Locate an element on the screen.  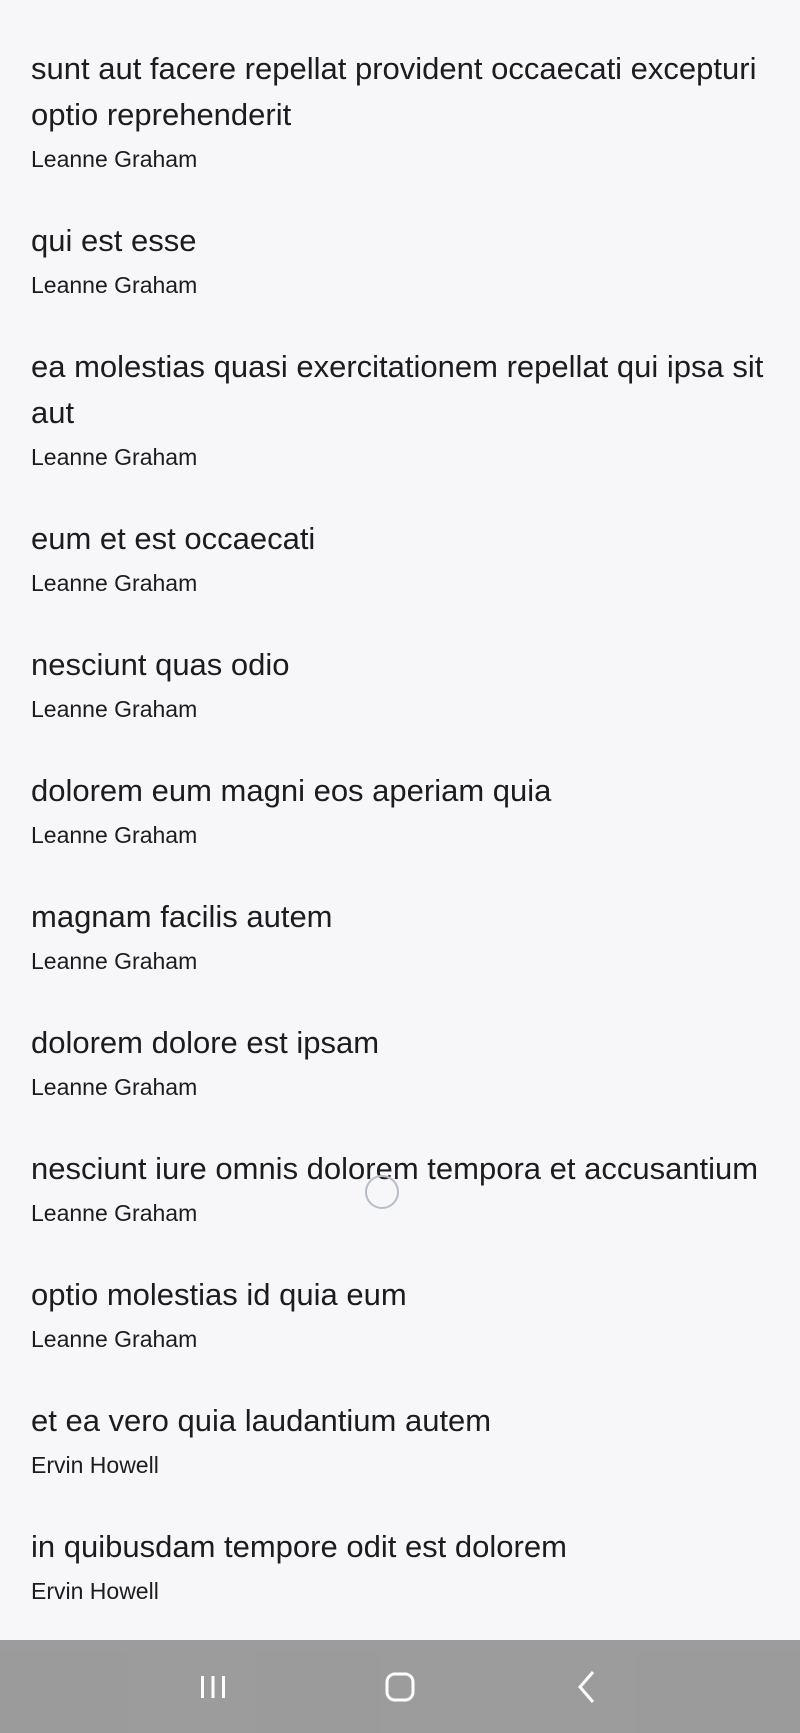
post-title: qui est esse is located at coordinates (114, 240).